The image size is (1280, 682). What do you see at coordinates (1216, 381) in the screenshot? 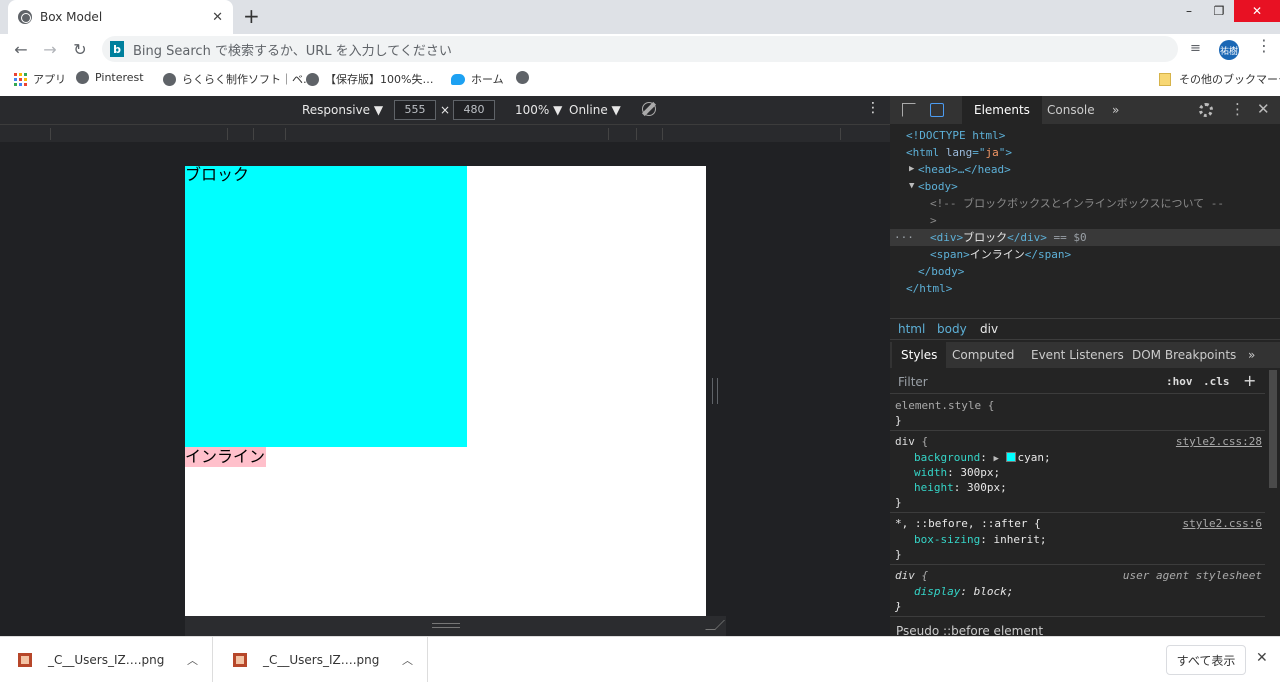
I see `class-toggle: .cls` at bounding box center [1216, 381].